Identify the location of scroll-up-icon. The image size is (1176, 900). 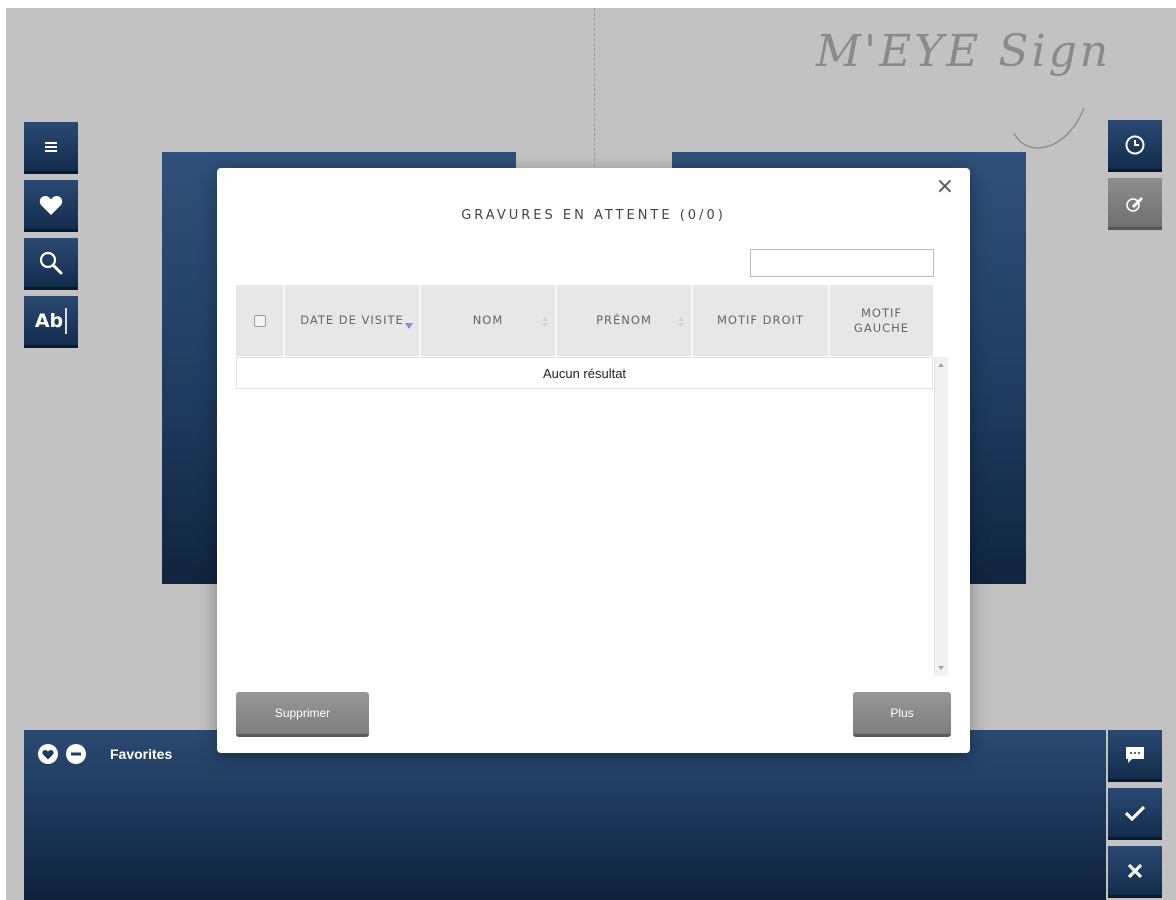
(941, 365).